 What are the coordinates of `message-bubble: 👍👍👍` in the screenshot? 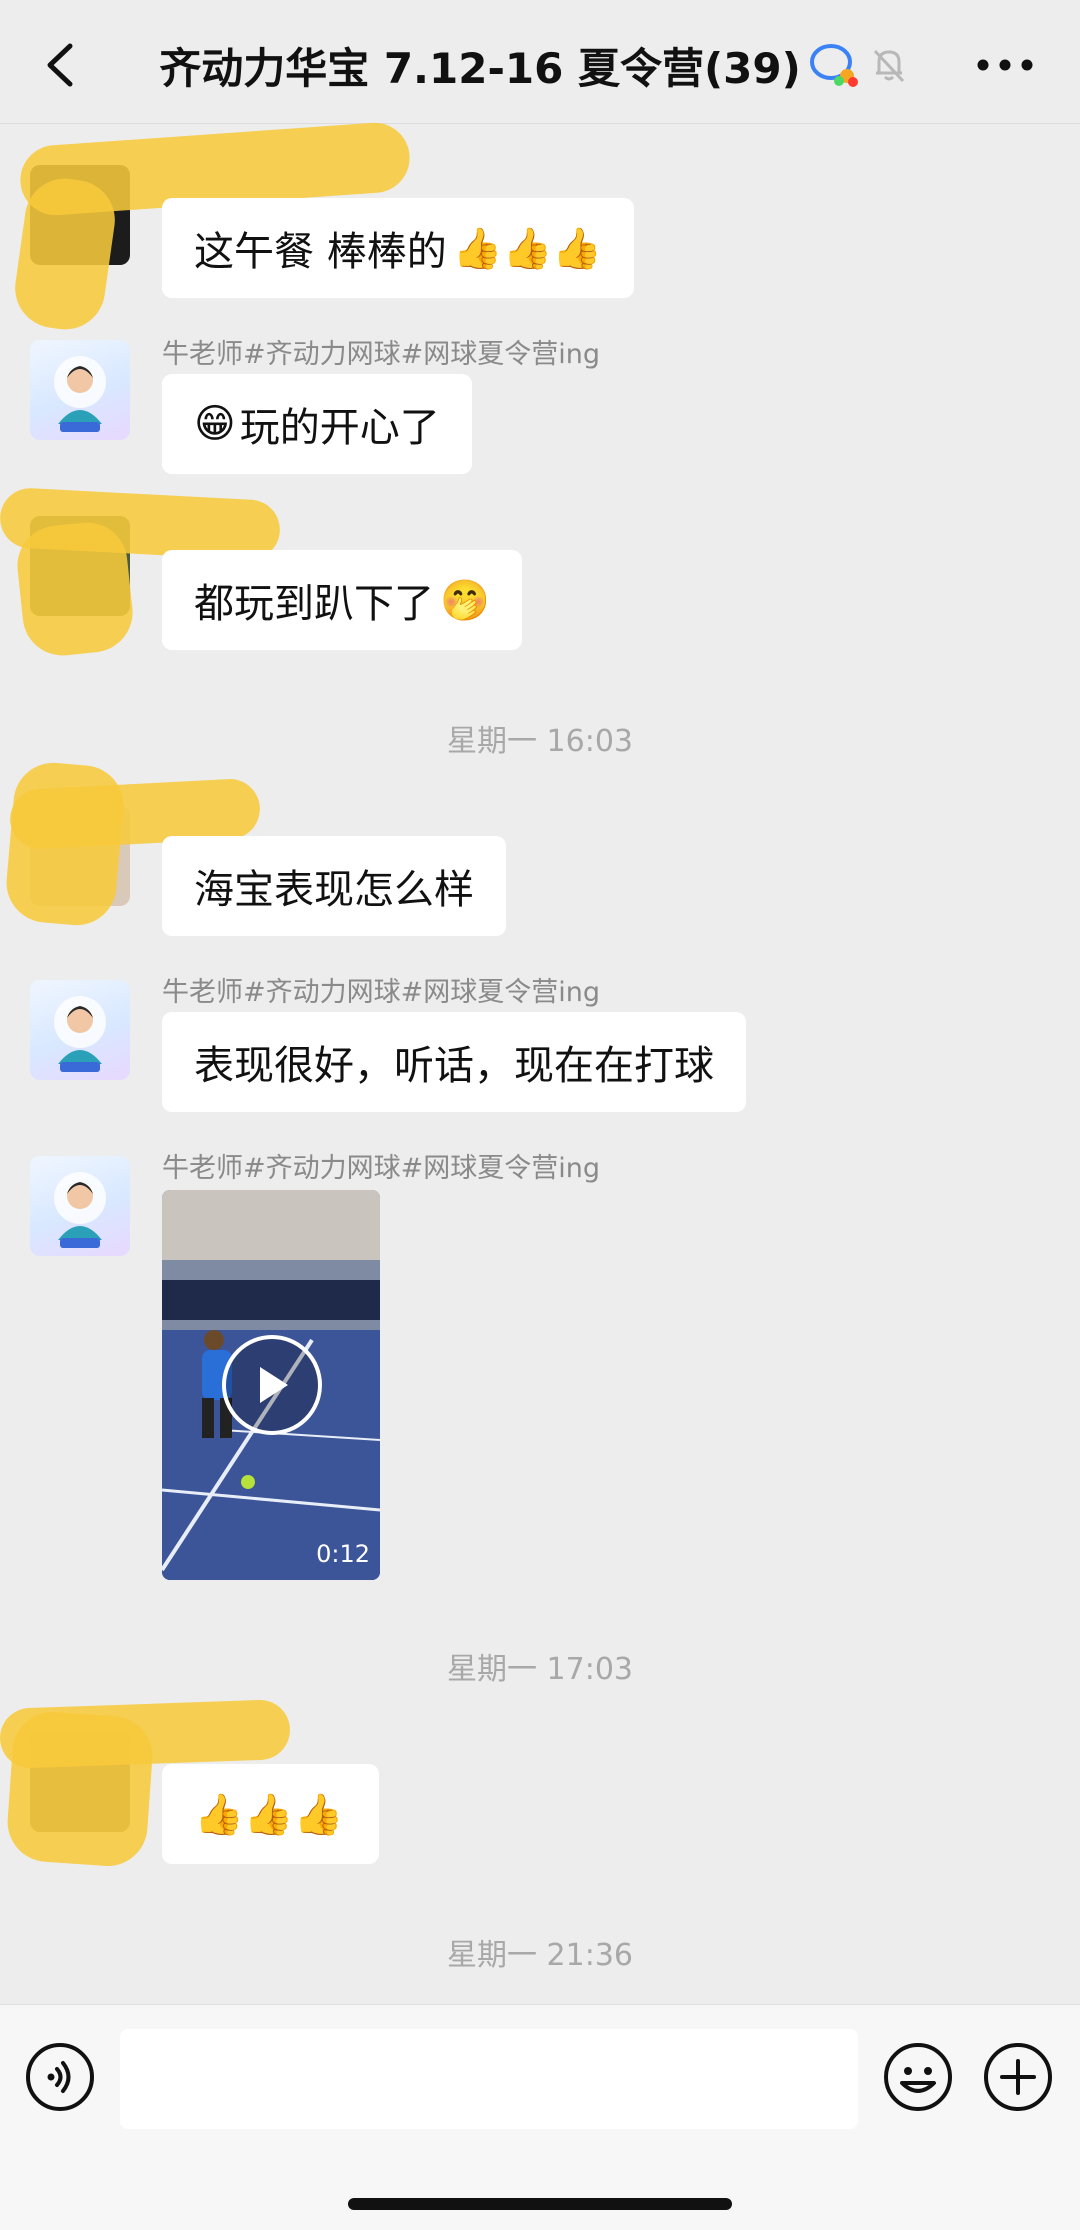 It's located at (271, 1814).